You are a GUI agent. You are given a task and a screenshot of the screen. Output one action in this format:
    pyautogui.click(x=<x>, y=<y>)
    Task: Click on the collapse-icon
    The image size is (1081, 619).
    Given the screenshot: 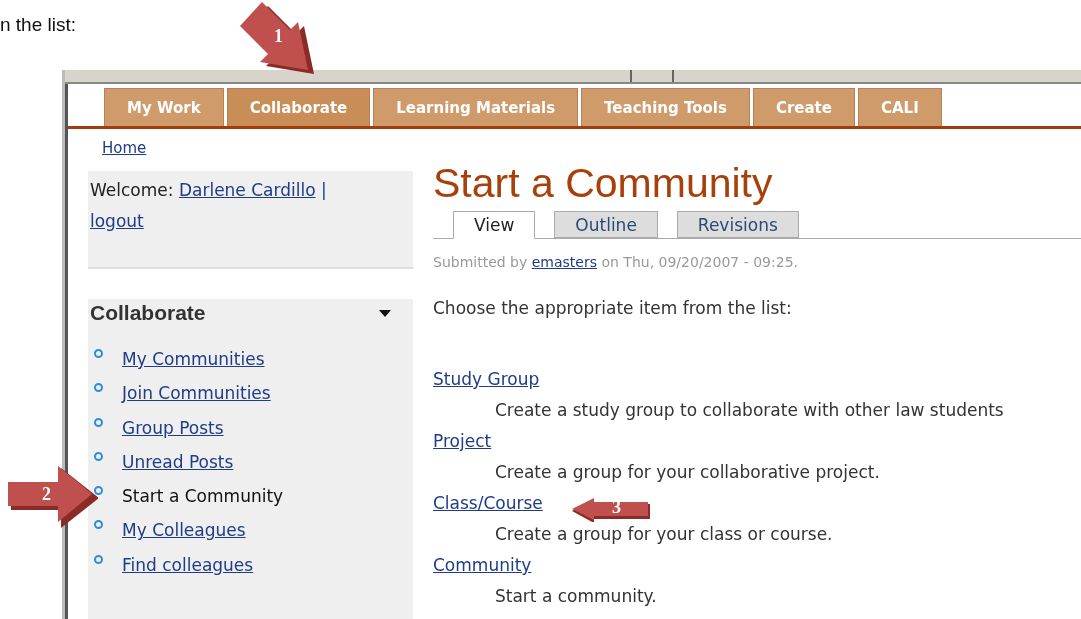 What is the action you would take?
    pyautogui.click(x=385, y=313)
    